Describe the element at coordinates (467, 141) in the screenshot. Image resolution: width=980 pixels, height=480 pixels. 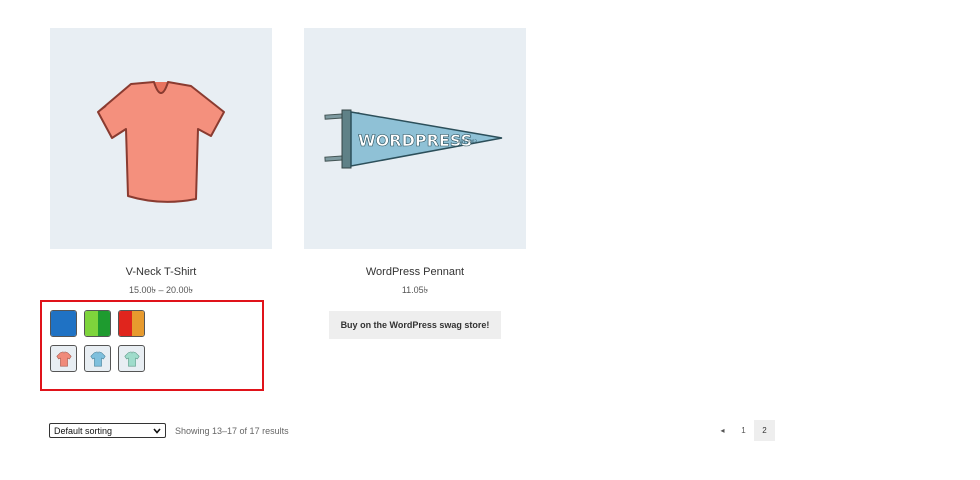
I see `pennant-small-text: EST 2003` at that location.